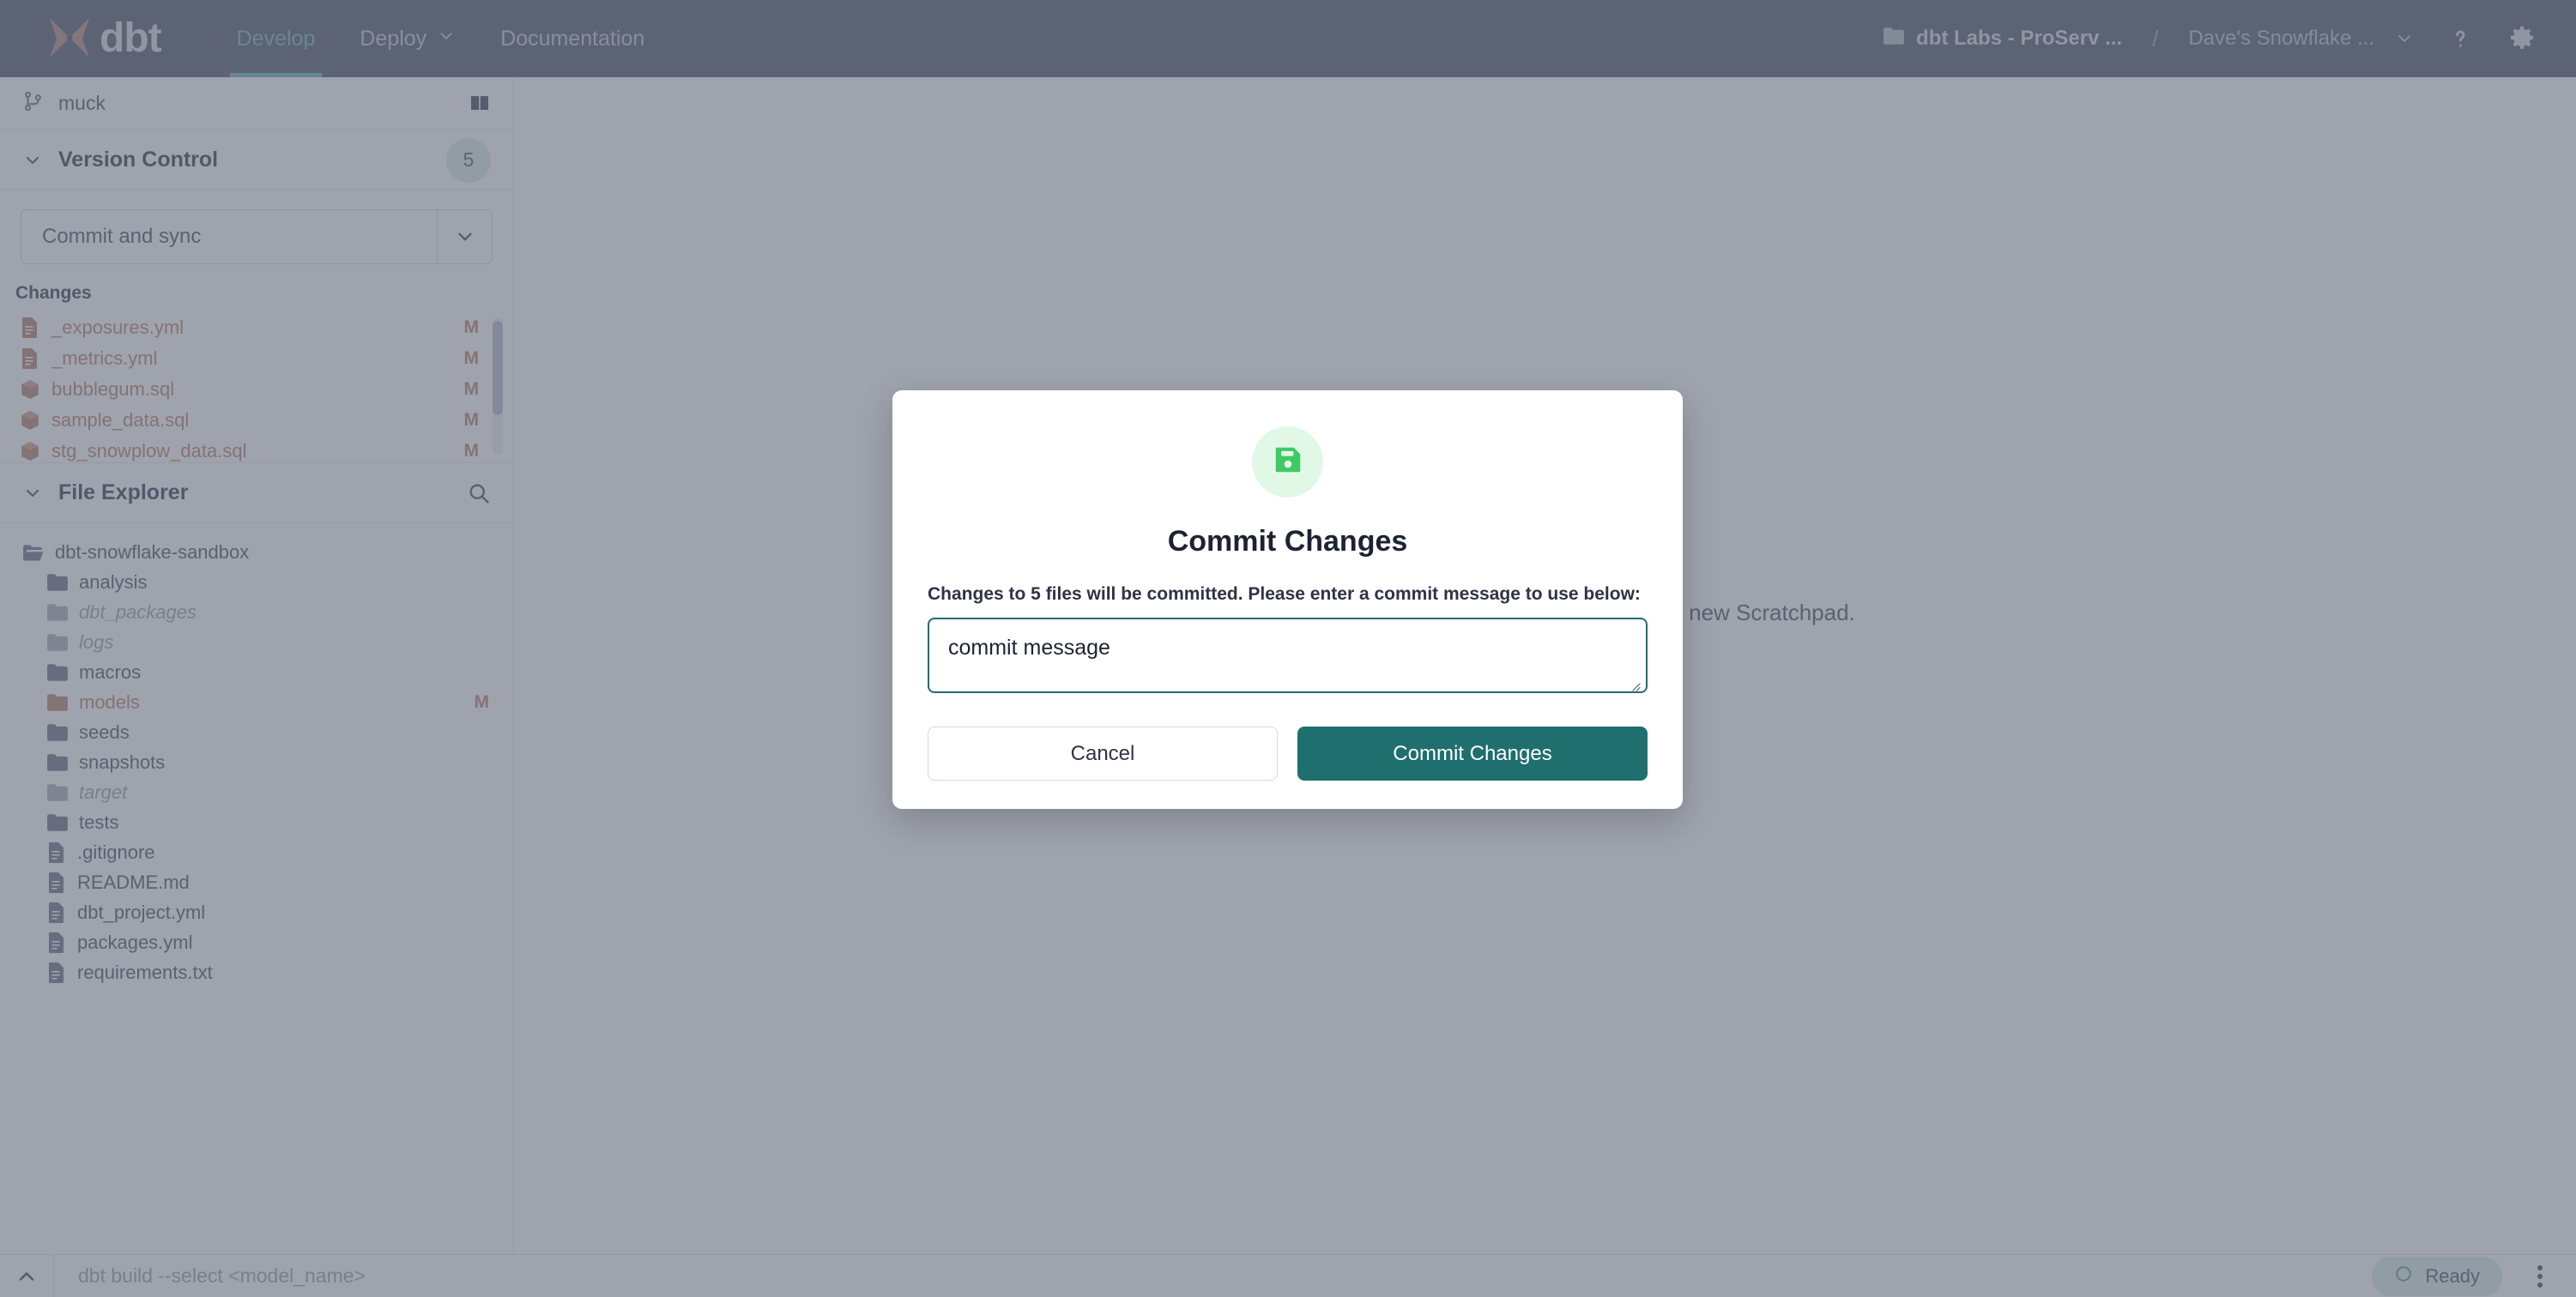 This screenshot has width=2576, height=1297. I want to click on save-floppy-icon, so click(1288, 461).